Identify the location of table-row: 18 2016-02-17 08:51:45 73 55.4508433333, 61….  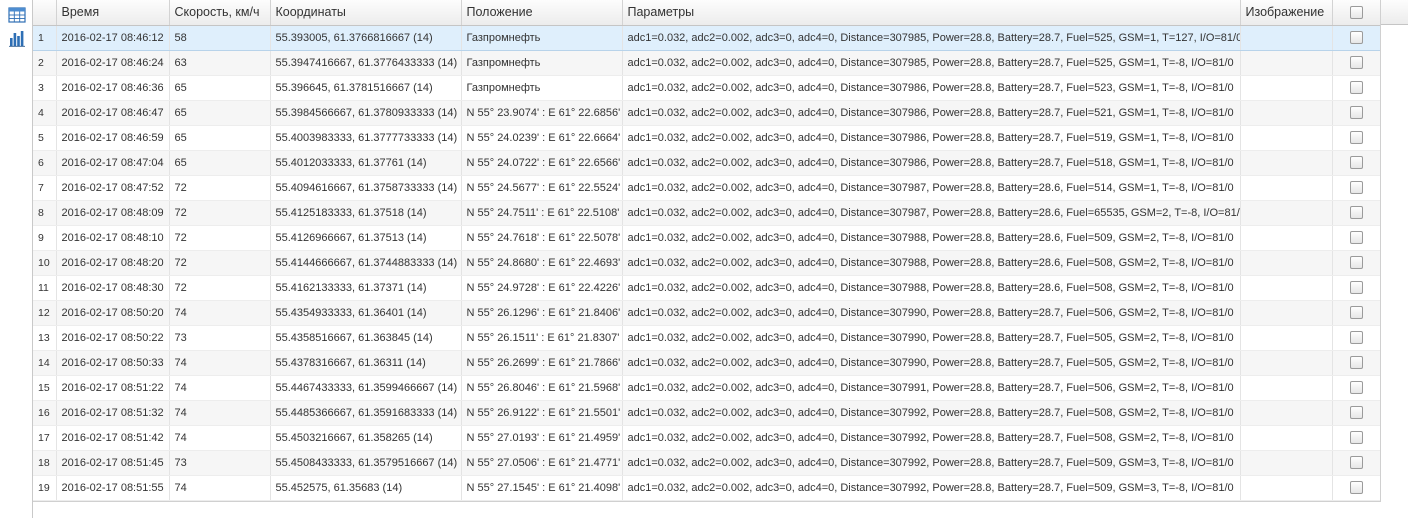
(706, 463).